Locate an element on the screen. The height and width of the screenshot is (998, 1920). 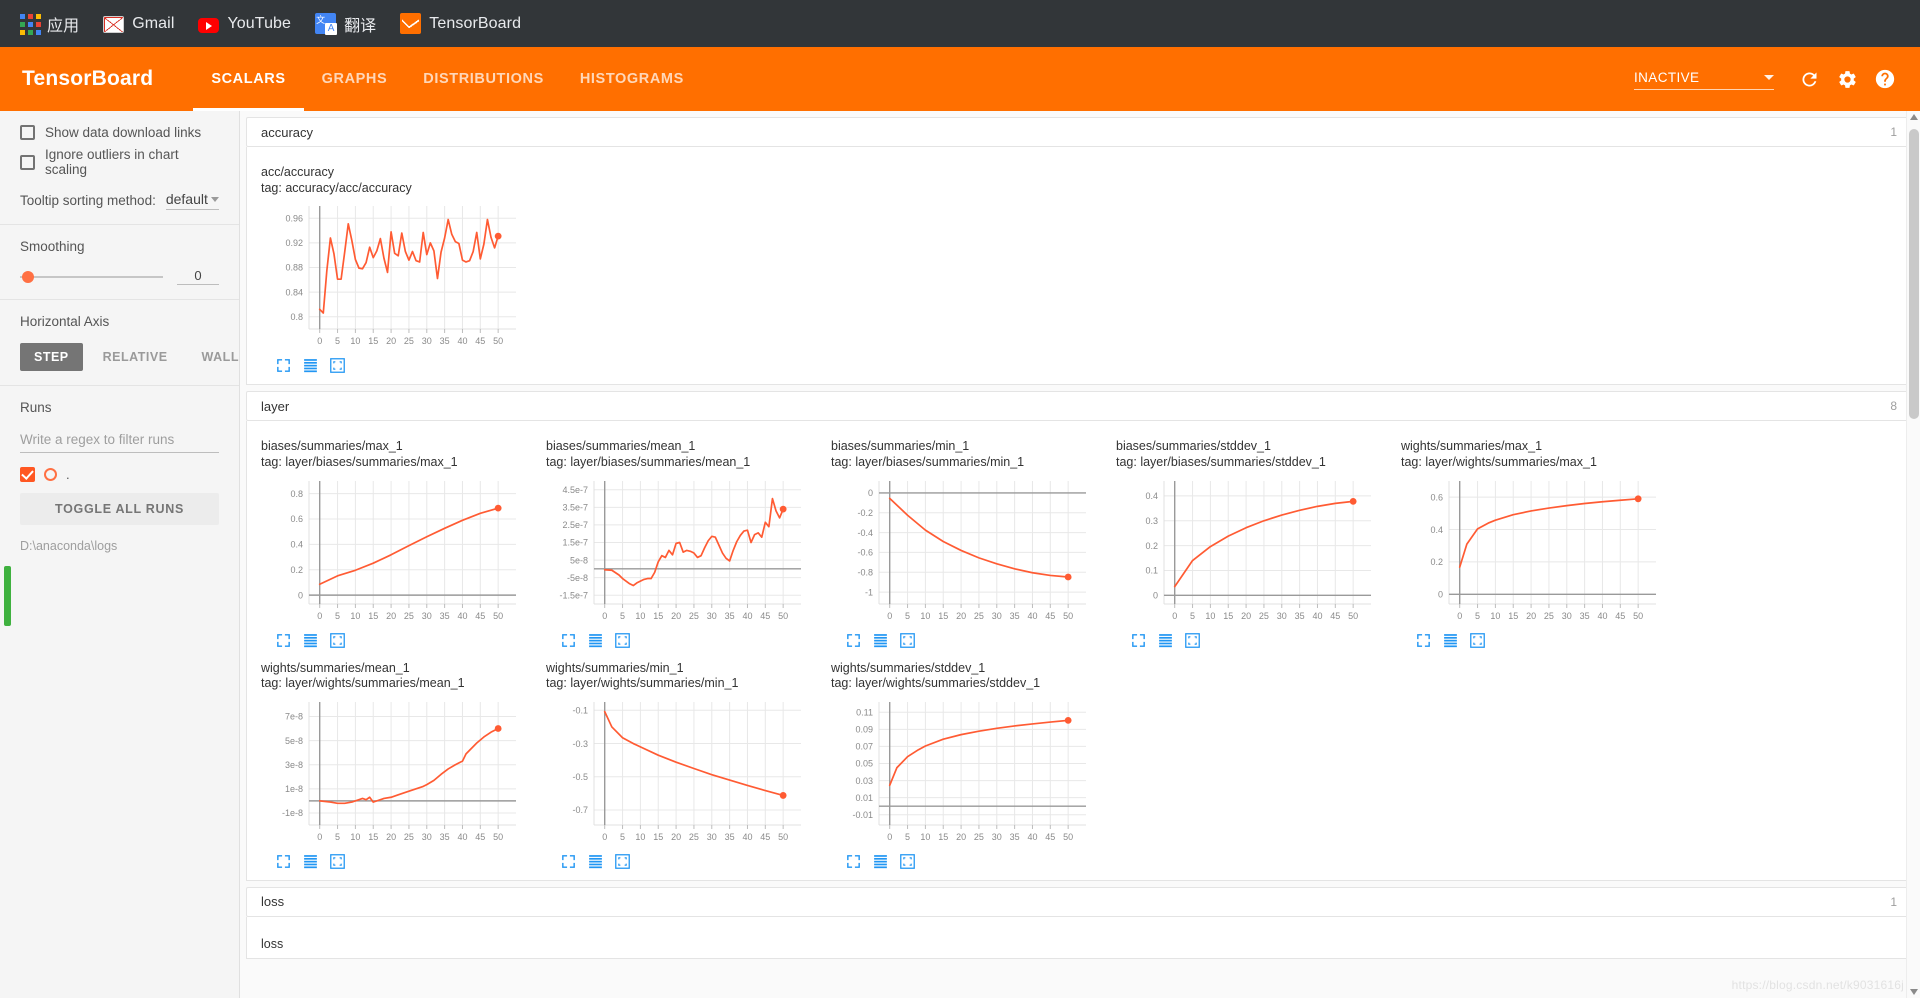
chart-plot: 0 5 10 15 20 25 30 35 40 45 50 0 0.2 0.4 0.6 0.8 is located at coordinates (393, 550).